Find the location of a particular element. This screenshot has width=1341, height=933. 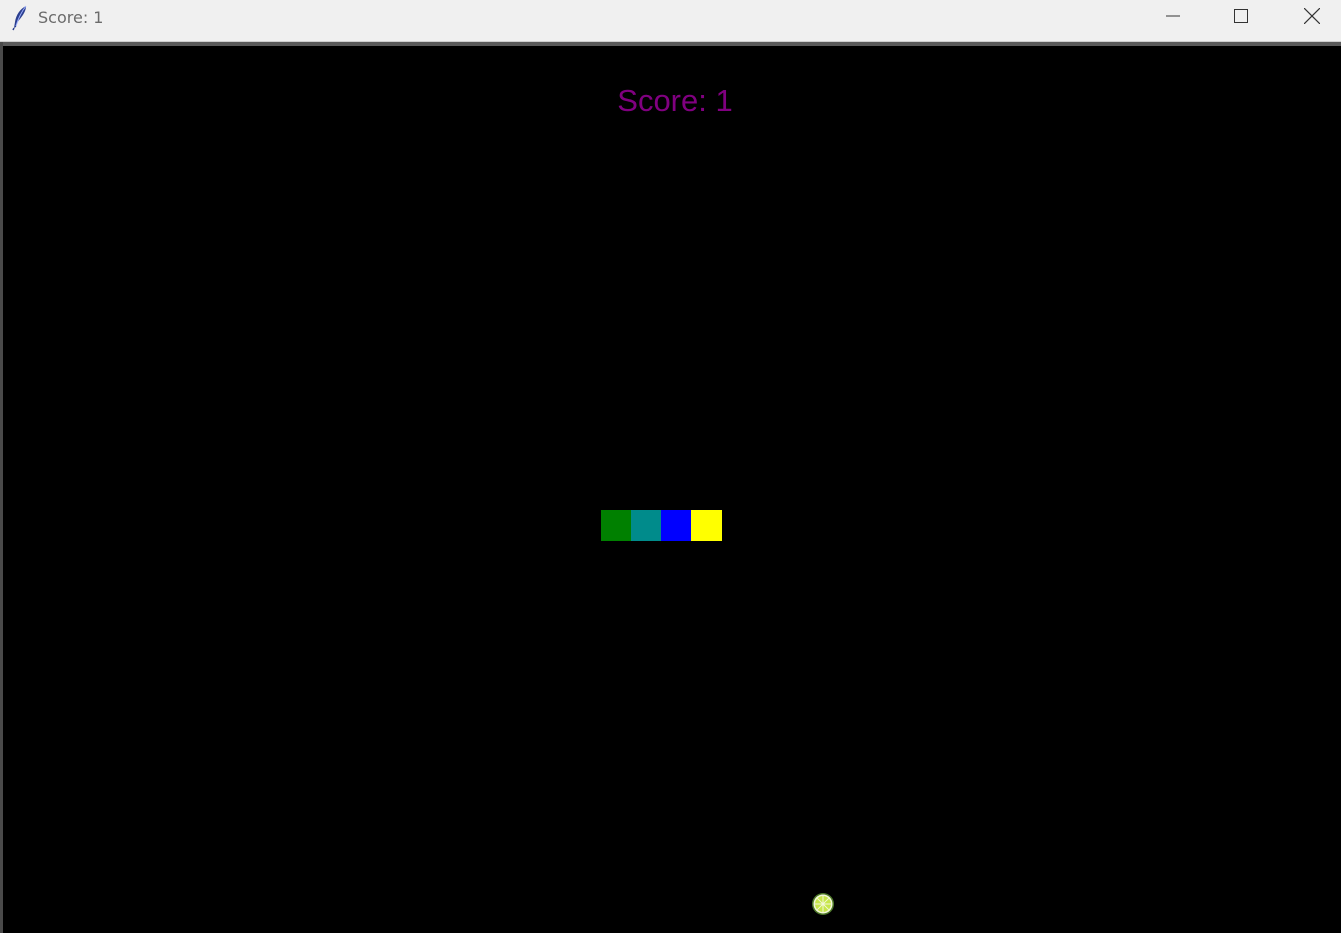

close-icon is located at coordinates (1312, 18).